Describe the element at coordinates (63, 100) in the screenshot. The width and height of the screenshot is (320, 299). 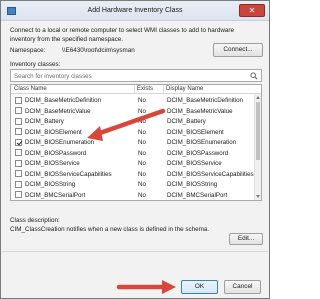
I see `class-name-cell: DCIM_BaseMetricDefinition` at that location.